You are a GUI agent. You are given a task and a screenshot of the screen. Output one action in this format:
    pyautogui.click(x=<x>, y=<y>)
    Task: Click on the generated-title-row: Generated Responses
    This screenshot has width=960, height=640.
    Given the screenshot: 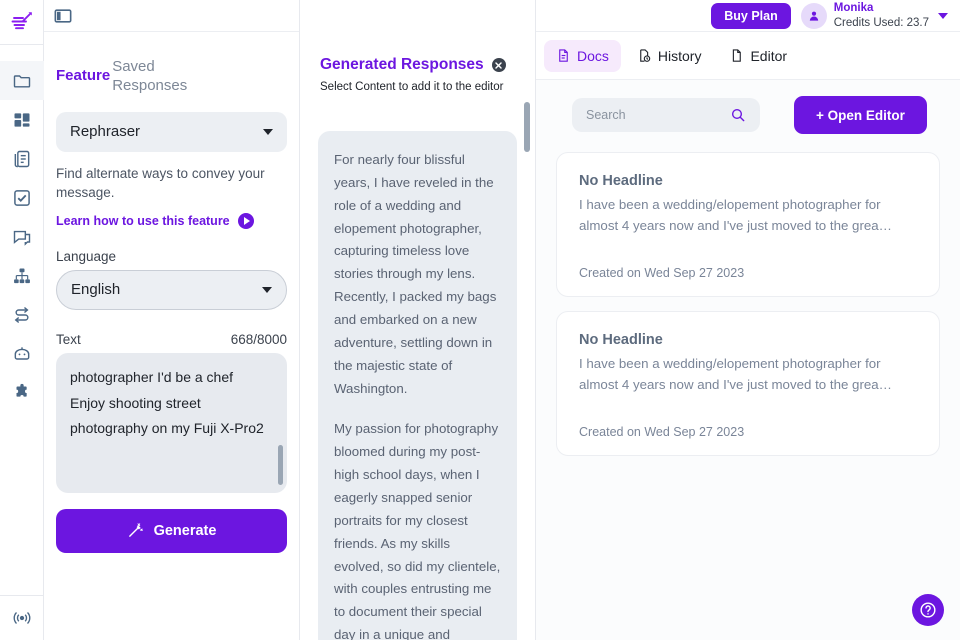 What is the action you would take?
    pyautogui.click(x=417, y=65)
    